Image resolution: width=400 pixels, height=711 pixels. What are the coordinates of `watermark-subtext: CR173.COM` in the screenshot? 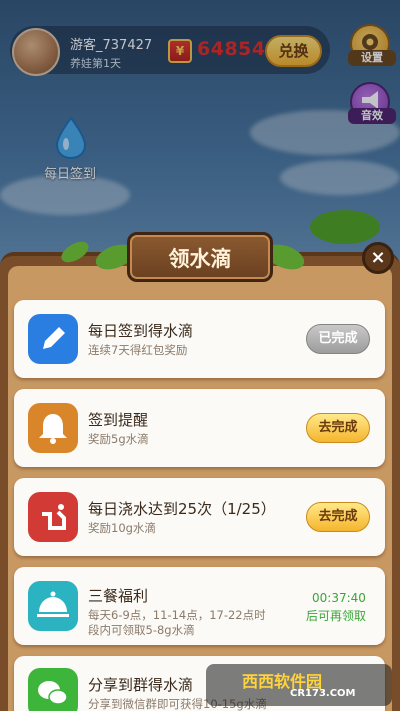 It's located at (323, 693).